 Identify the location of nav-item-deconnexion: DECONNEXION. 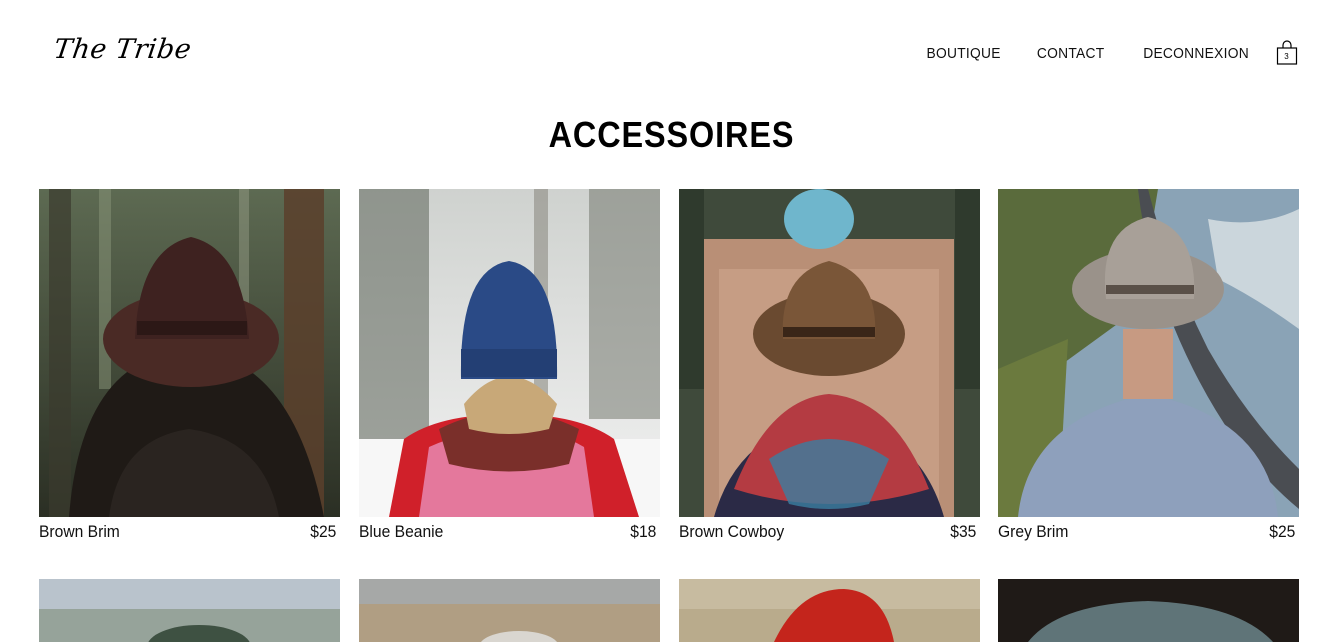
(1196, 53).